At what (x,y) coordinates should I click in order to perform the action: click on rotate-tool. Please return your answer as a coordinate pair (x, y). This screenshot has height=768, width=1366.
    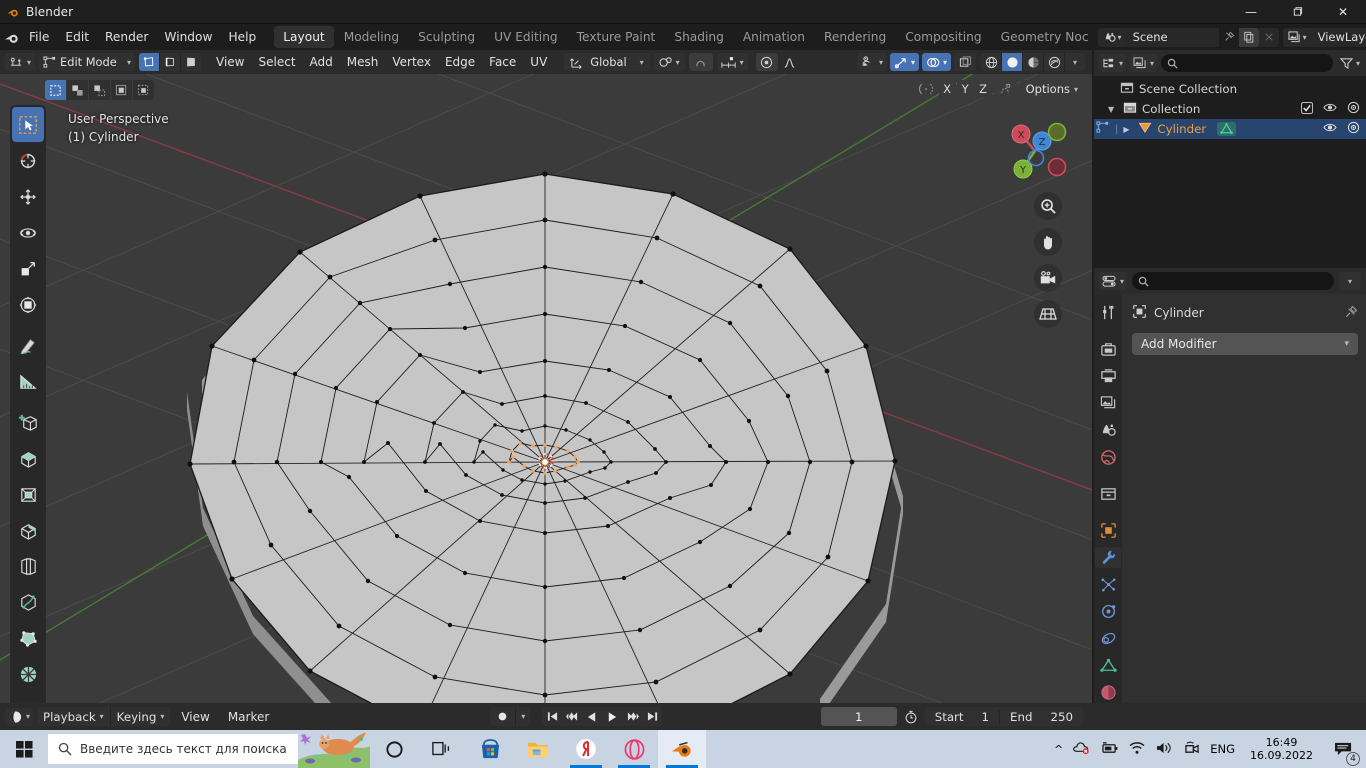
    Looking at the image, I should click on (28, 232).